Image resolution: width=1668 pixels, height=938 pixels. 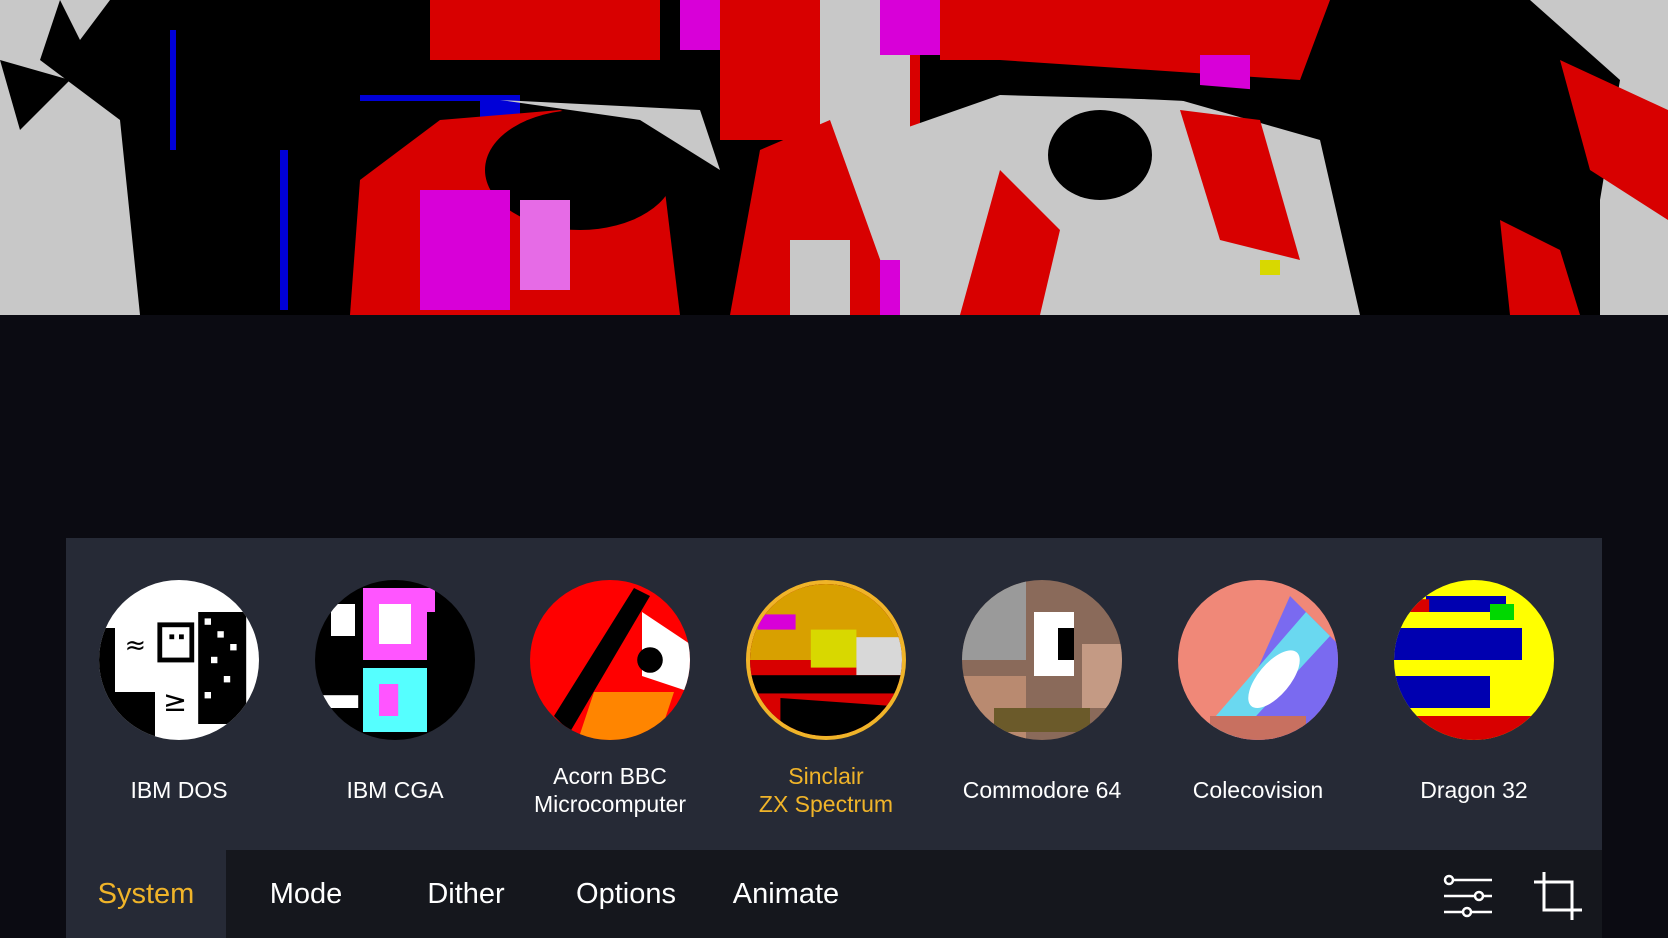 What do you see at coordinates (395, 790) in the screenshot?
I see `system-label: IBM CGA` at bounding box center [395, 790].